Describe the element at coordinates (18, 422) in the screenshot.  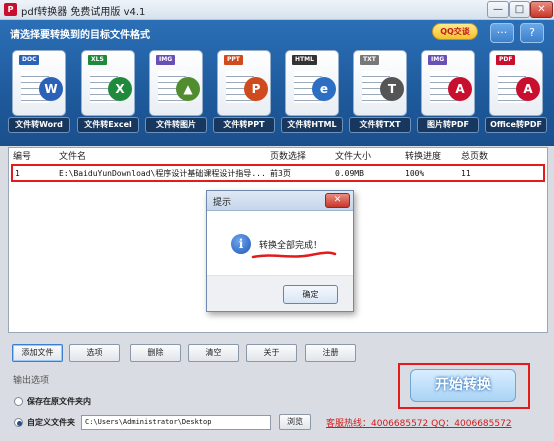
I see `custom-folder-radio` at that location.